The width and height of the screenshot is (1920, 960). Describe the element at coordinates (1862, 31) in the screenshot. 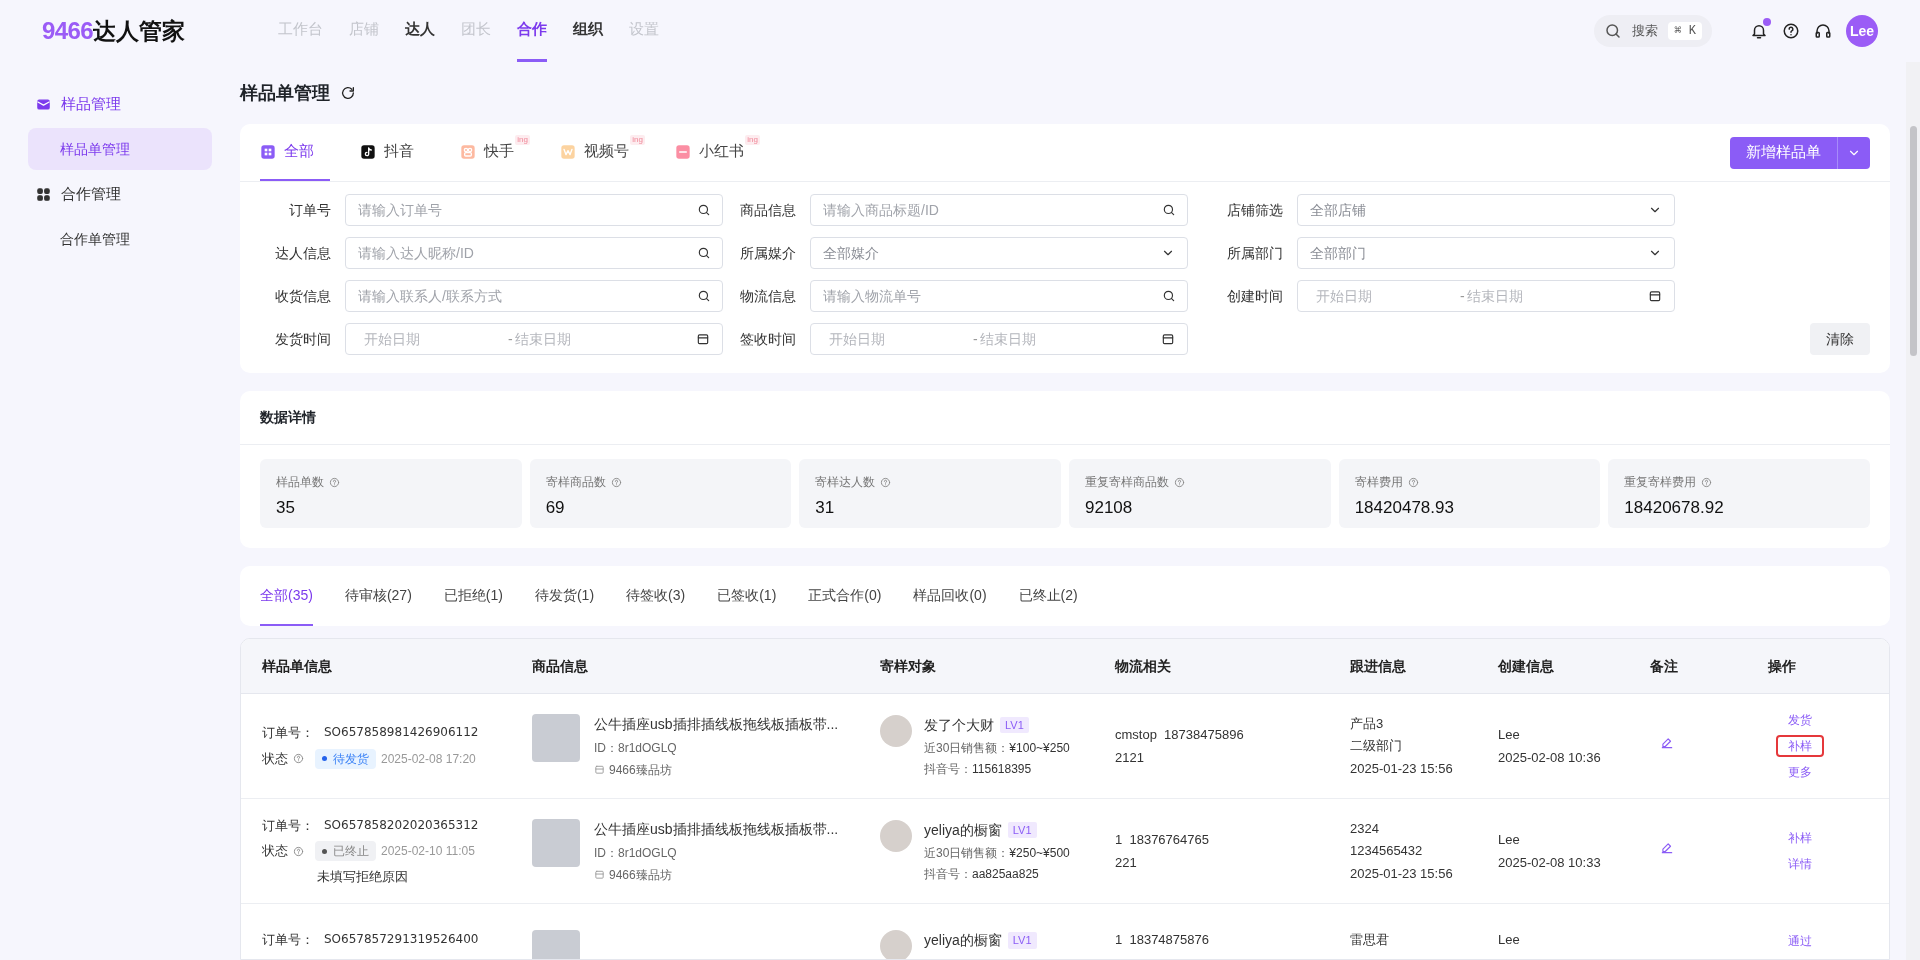

I see `user-avatar: Lee` at that location.